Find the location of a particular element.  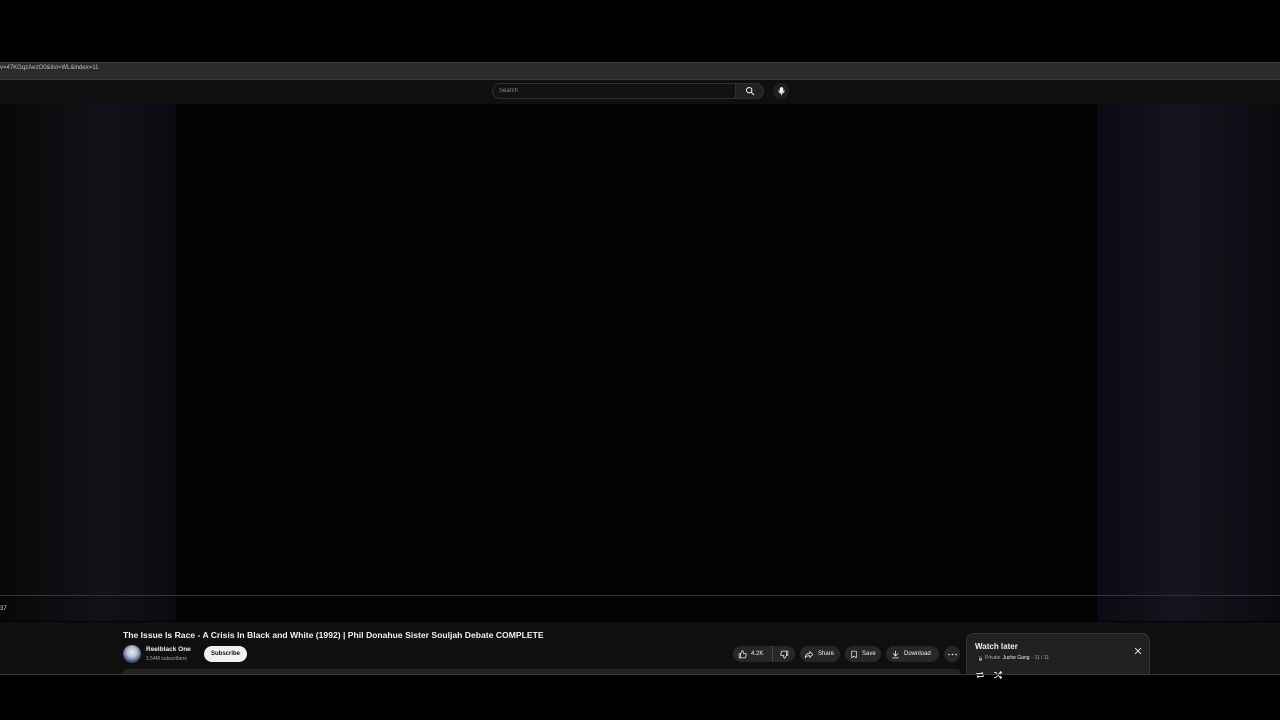

like-button: 4.2K is located at coordinates (753, 654).